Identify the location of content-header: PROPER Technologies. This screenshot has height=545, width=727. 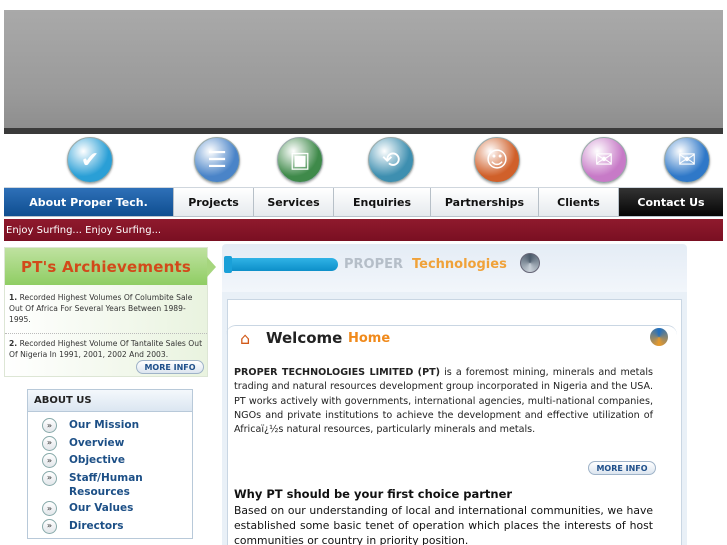
(454, 268).